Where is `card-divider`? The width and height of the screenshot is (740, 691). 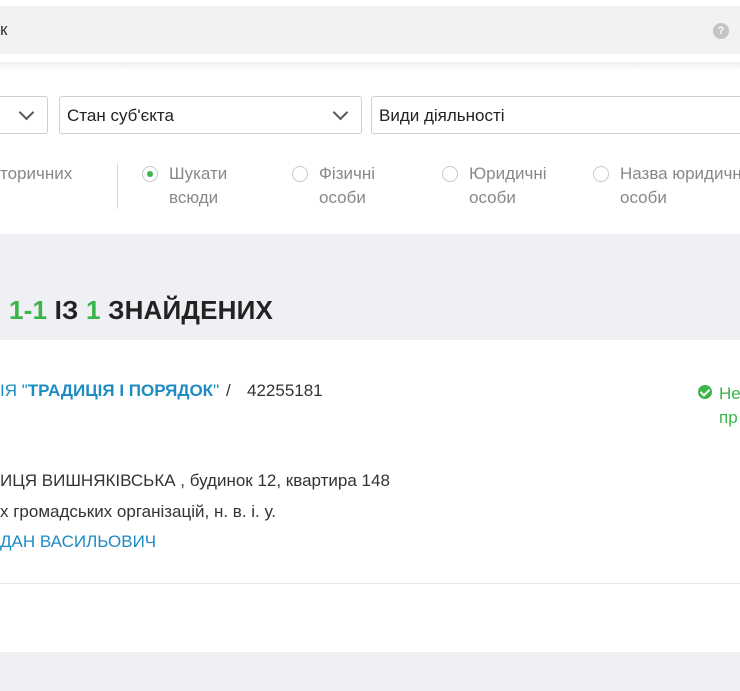 card-divider is located at coordinates (370, 583).